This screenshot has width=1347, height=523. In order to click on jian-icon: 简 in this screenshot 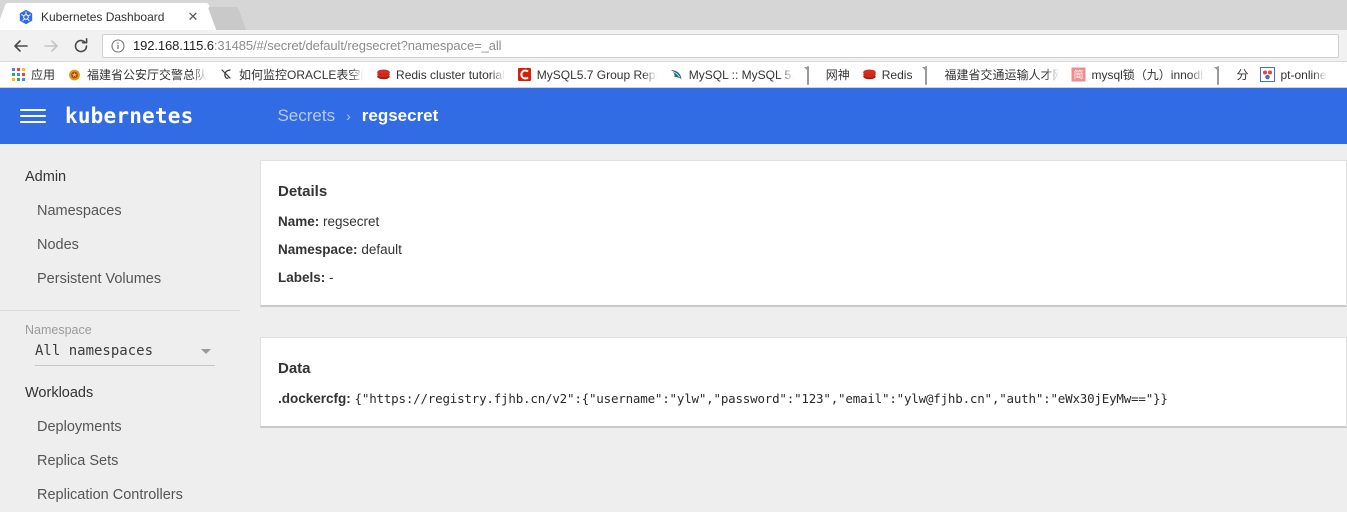, I will do `click(1078, 74)`.